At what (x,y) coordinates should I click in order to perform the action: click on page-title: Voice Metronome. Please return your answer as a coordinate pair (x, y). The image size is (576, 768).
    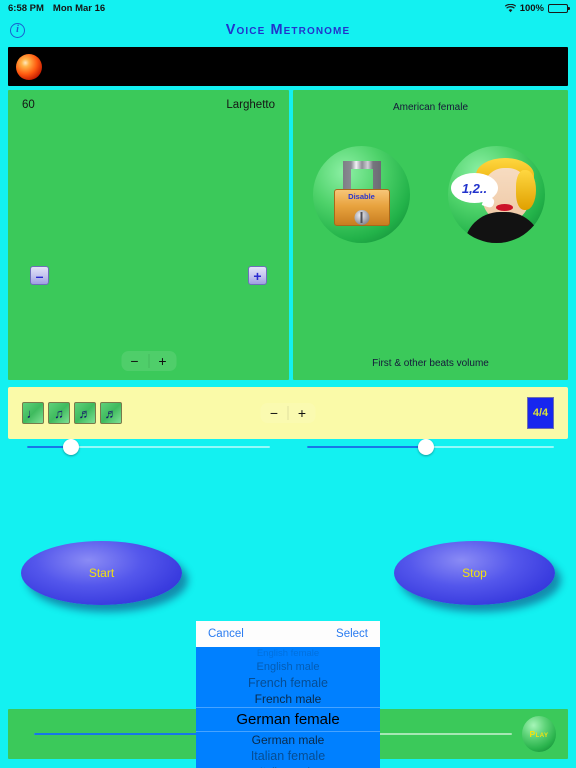
    Looking at the image, I should click on (288, 30).